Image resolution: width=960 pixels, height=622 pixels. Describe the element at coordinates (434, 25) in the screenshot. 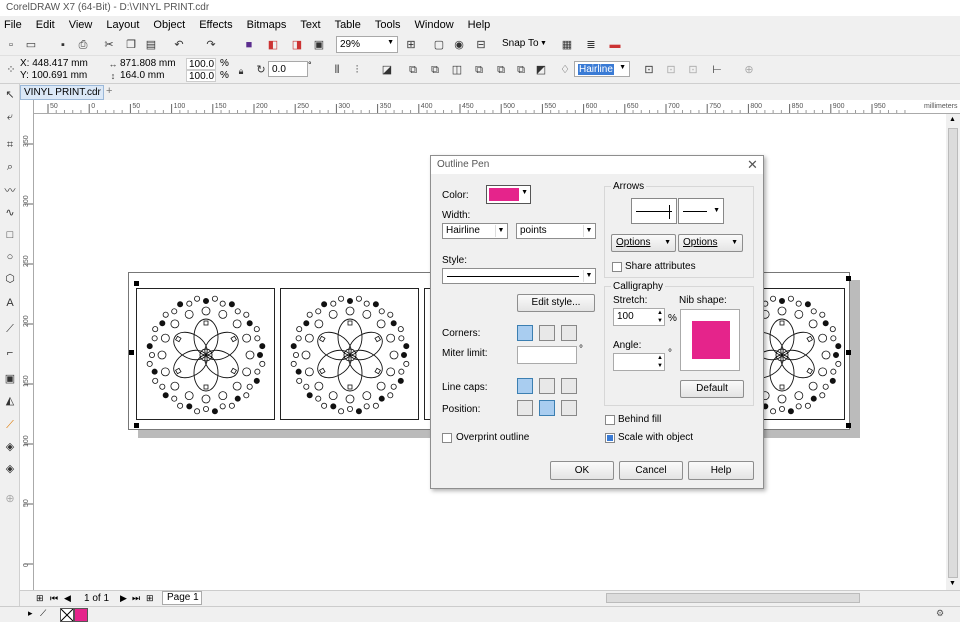

I see `menu-window: Window` at that location.